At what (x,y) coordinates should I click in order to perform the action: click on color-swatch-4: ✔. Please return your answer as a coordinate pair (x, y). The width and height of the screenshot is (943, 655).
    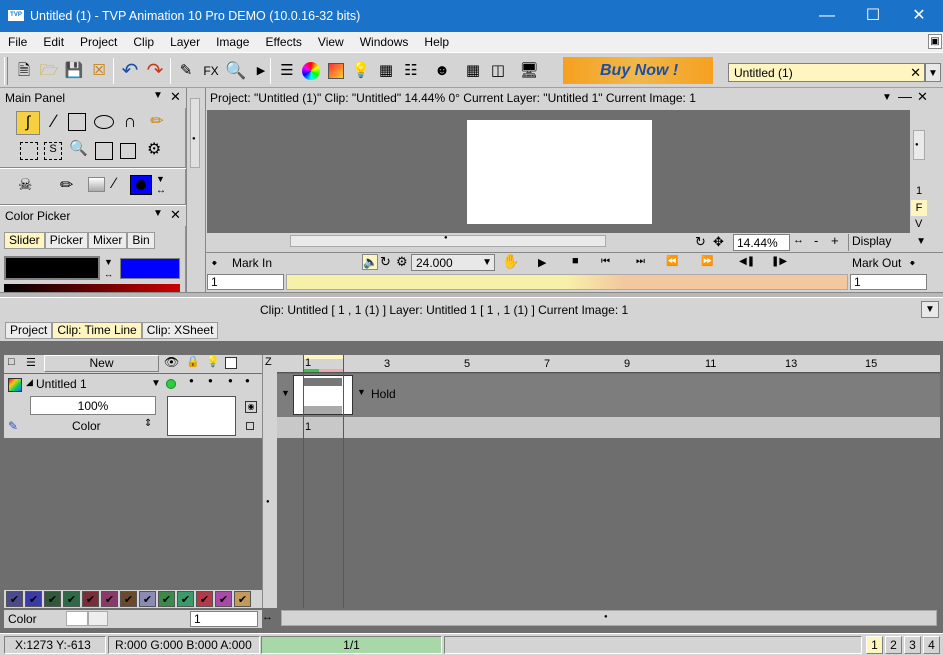
    Looking at the image, I should click on (71, 599).